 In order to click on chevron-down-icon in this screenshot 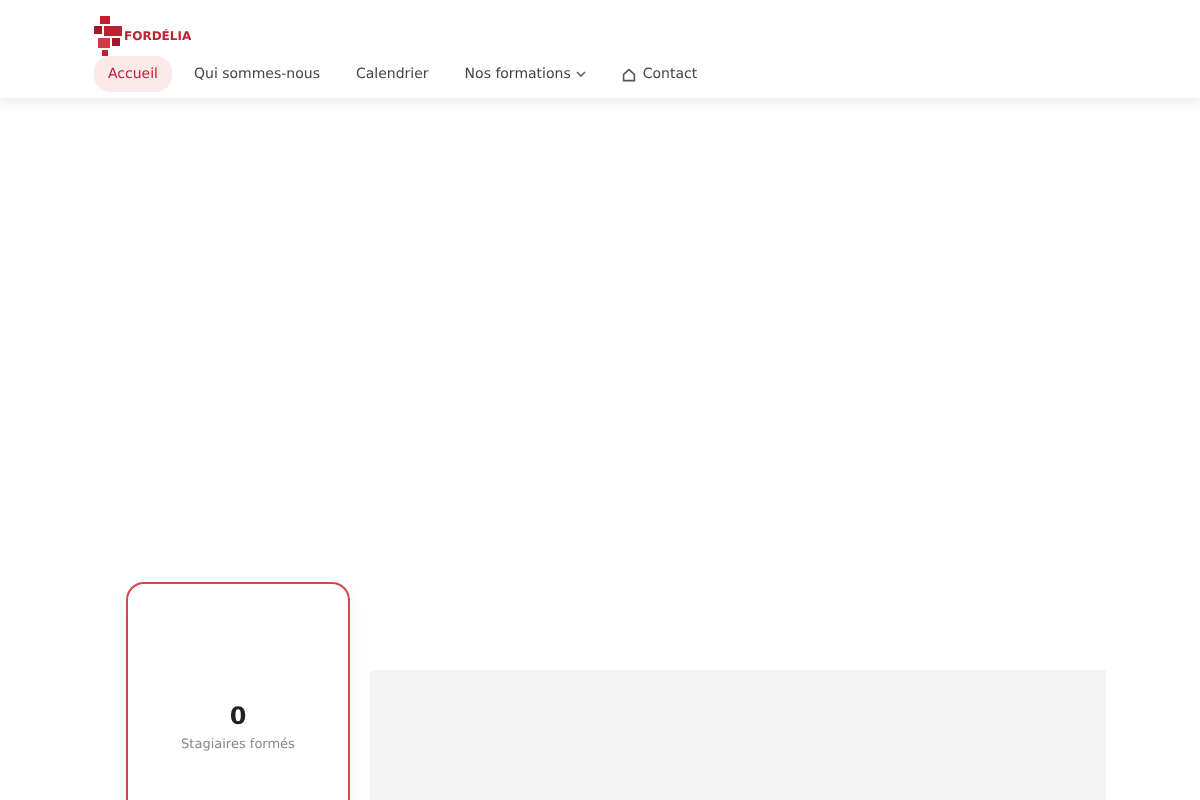, I will do `click(581, 74)`.